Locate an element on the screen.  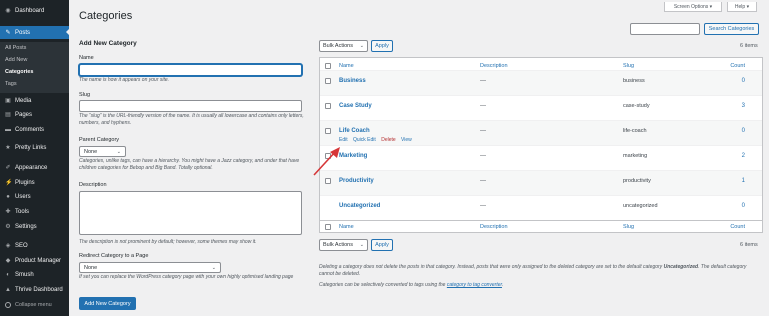
items-count-bottom: 6 items is located at coordinates (749, 245).